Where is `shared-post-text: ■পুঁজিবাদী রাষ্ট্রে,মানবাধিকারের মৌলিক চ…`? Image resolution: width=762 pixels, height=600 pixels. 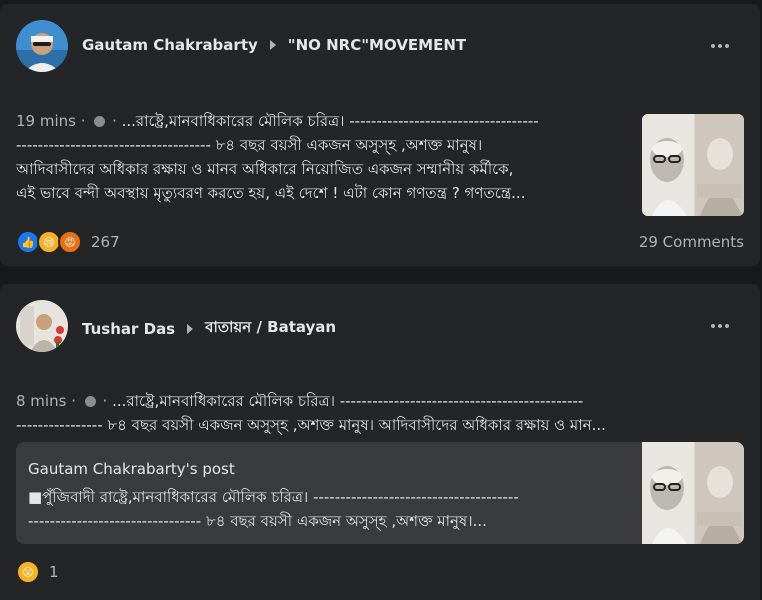 shared-post-text: ■পুঁজিবাদী রাষ্ট্রে,মানবাধিকারের মৌলিক চ… is located at coordinates (273, 497).